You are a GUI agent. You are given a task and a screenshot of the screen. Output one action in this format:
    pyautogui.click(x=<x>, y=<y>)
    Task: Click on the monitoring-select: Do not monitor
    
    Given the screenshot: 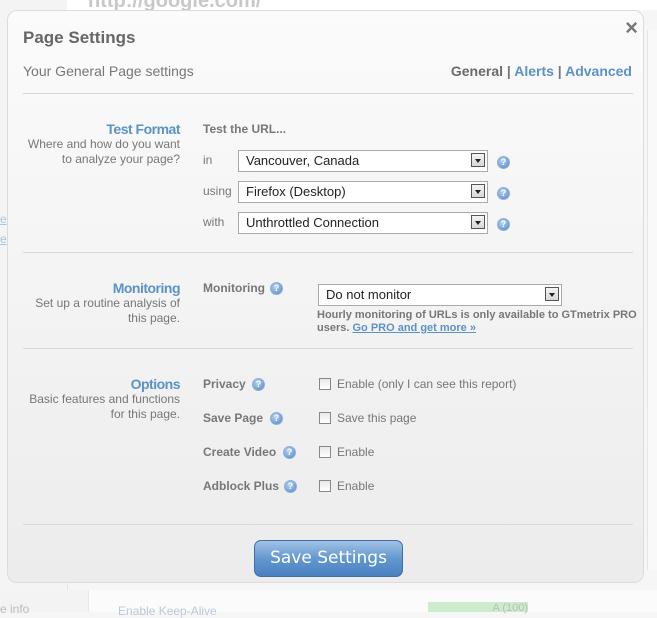 What is the action you would take?
    pyautogui.click(x=440, y=295)
    